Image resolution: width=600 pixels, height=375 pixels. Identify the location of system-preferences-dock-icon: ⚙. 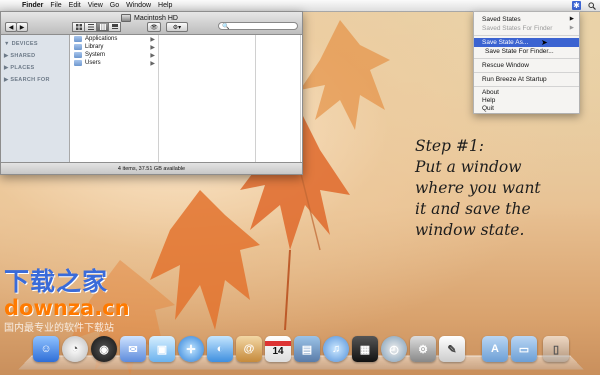
(423, 349).